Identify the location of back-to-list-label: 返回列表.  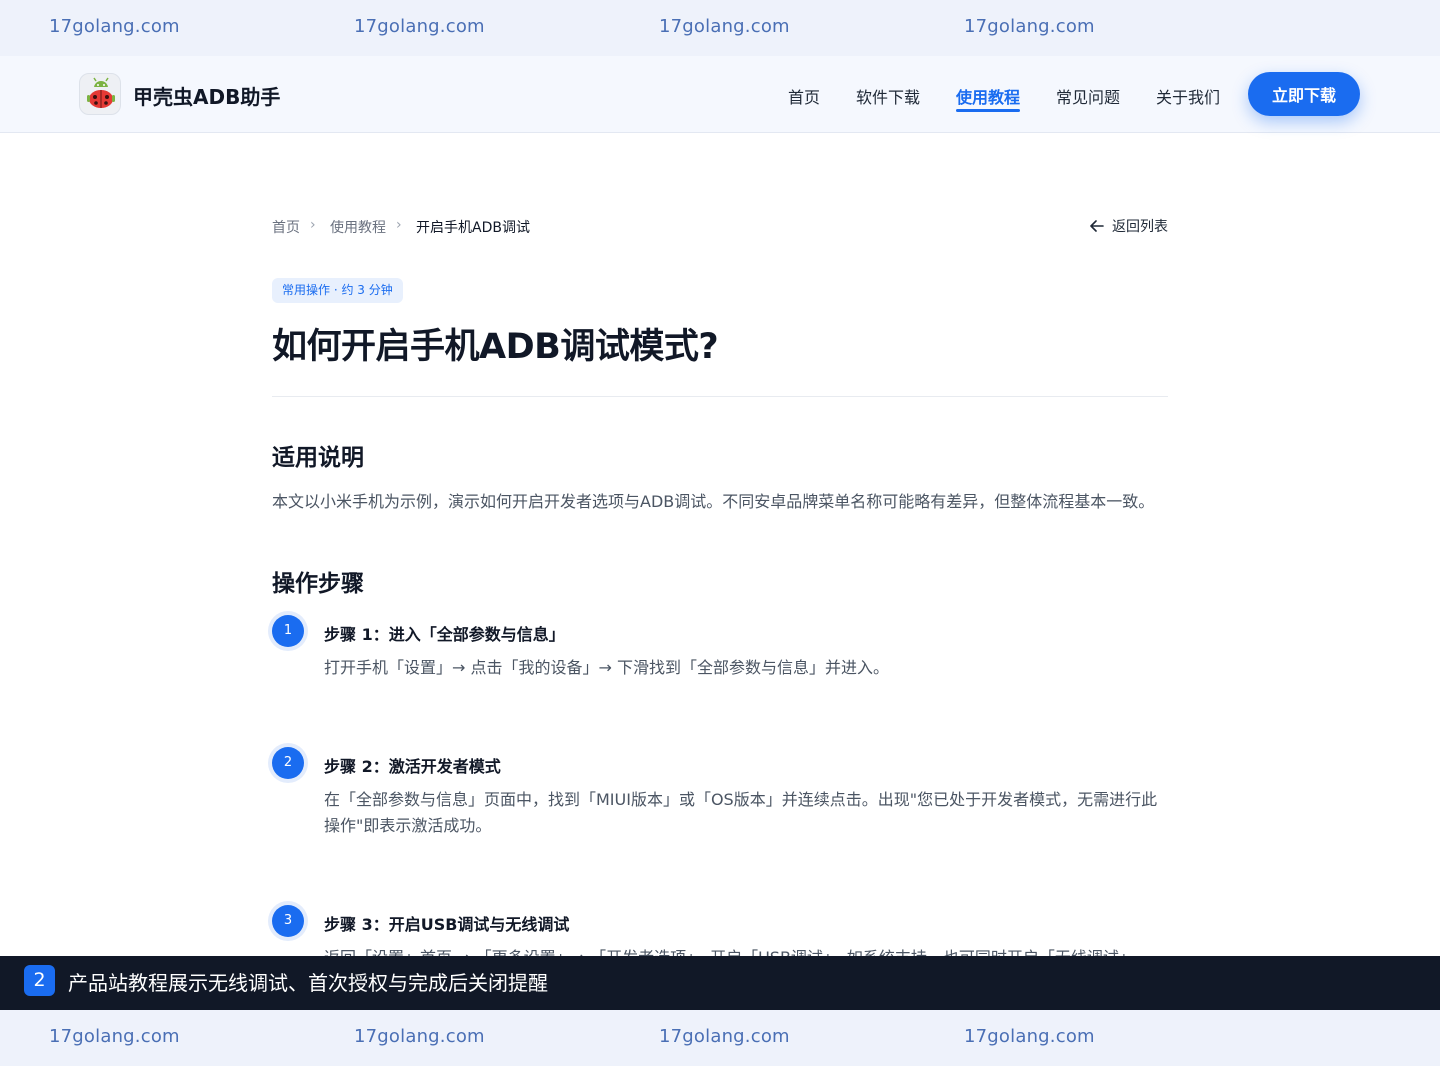
(1140, 227).